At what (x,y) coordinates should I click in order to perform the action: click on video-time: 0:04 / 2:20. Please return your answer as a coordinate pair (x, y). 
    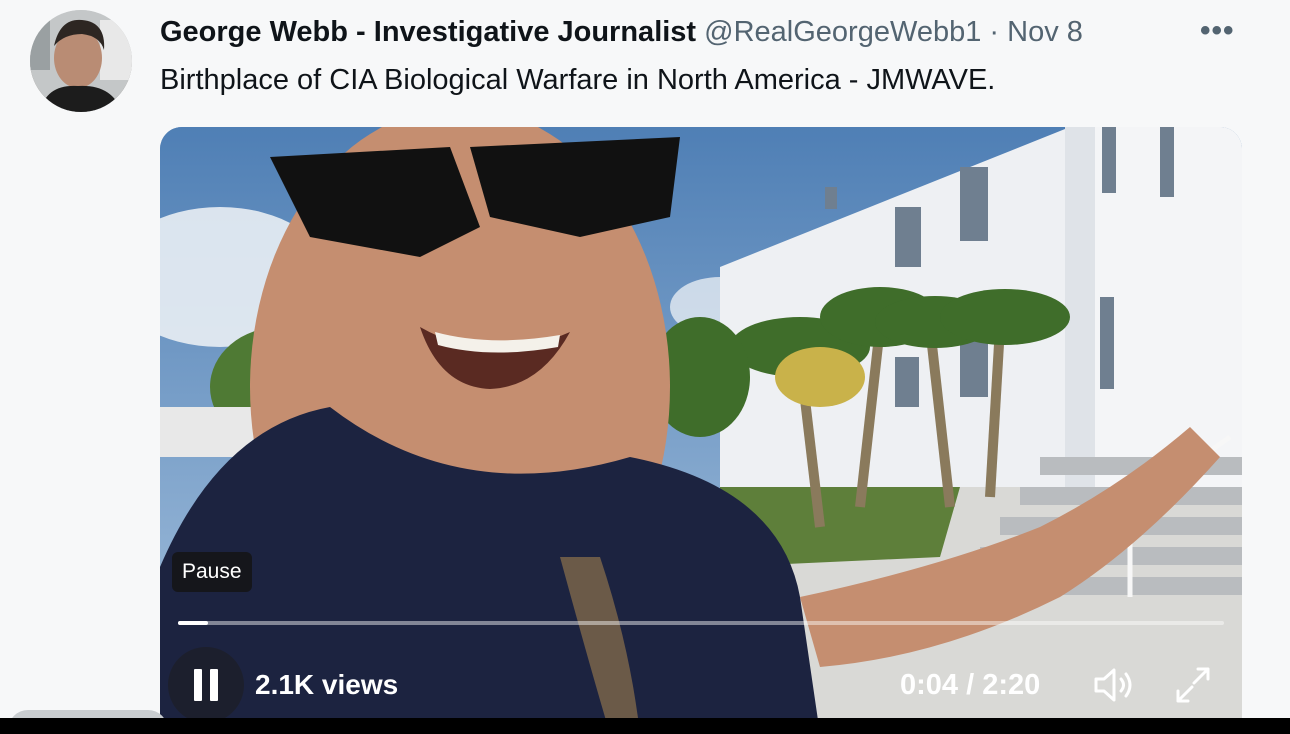
    Looking at the image, I should click on (970, 685).